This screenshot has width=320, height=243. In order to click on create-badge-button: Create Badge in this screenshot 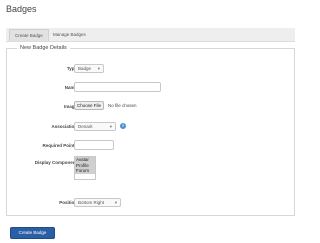, I will do `click(32, 233)`.